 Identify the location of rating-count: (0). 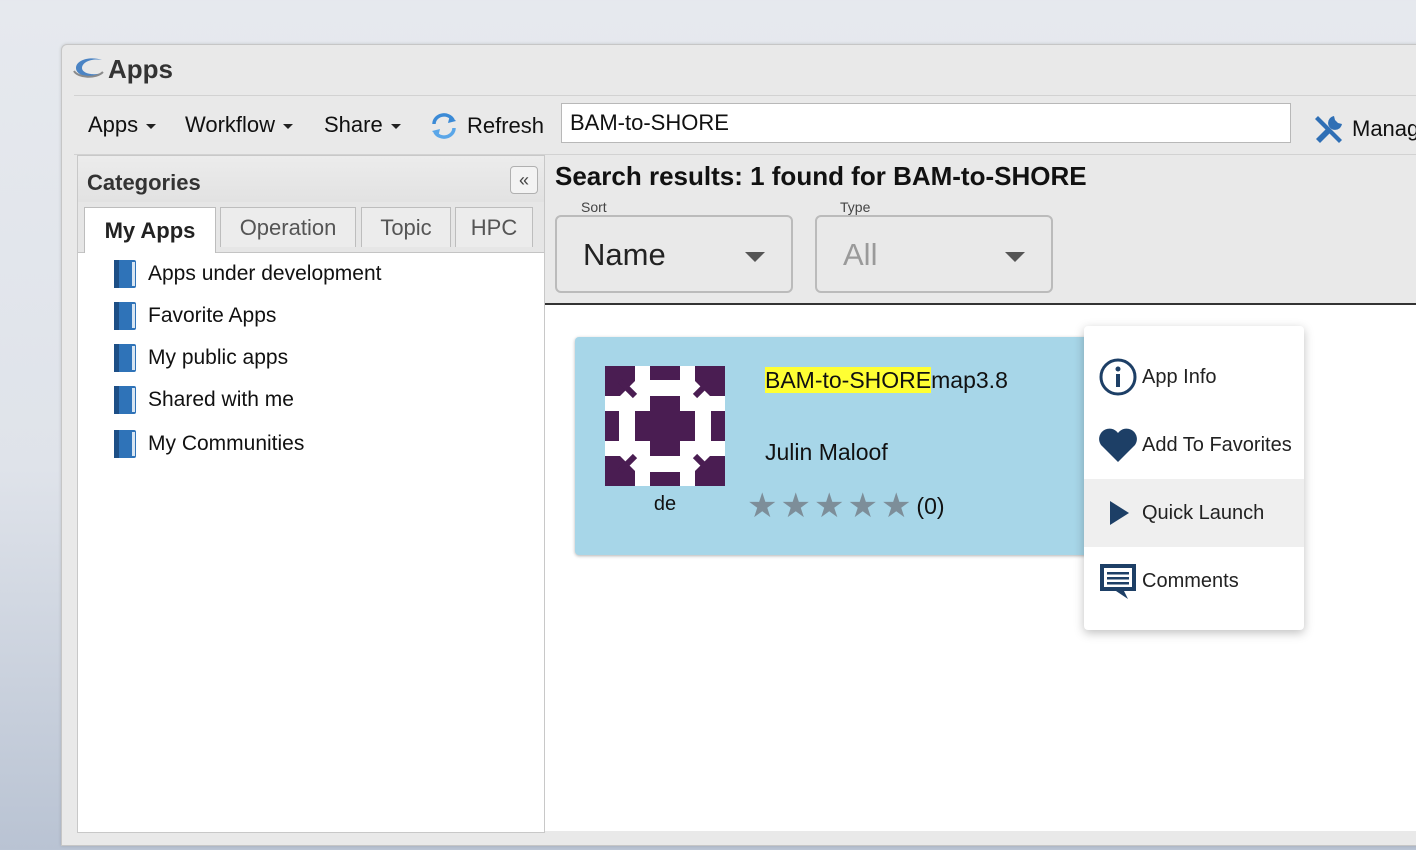
(930, 505).